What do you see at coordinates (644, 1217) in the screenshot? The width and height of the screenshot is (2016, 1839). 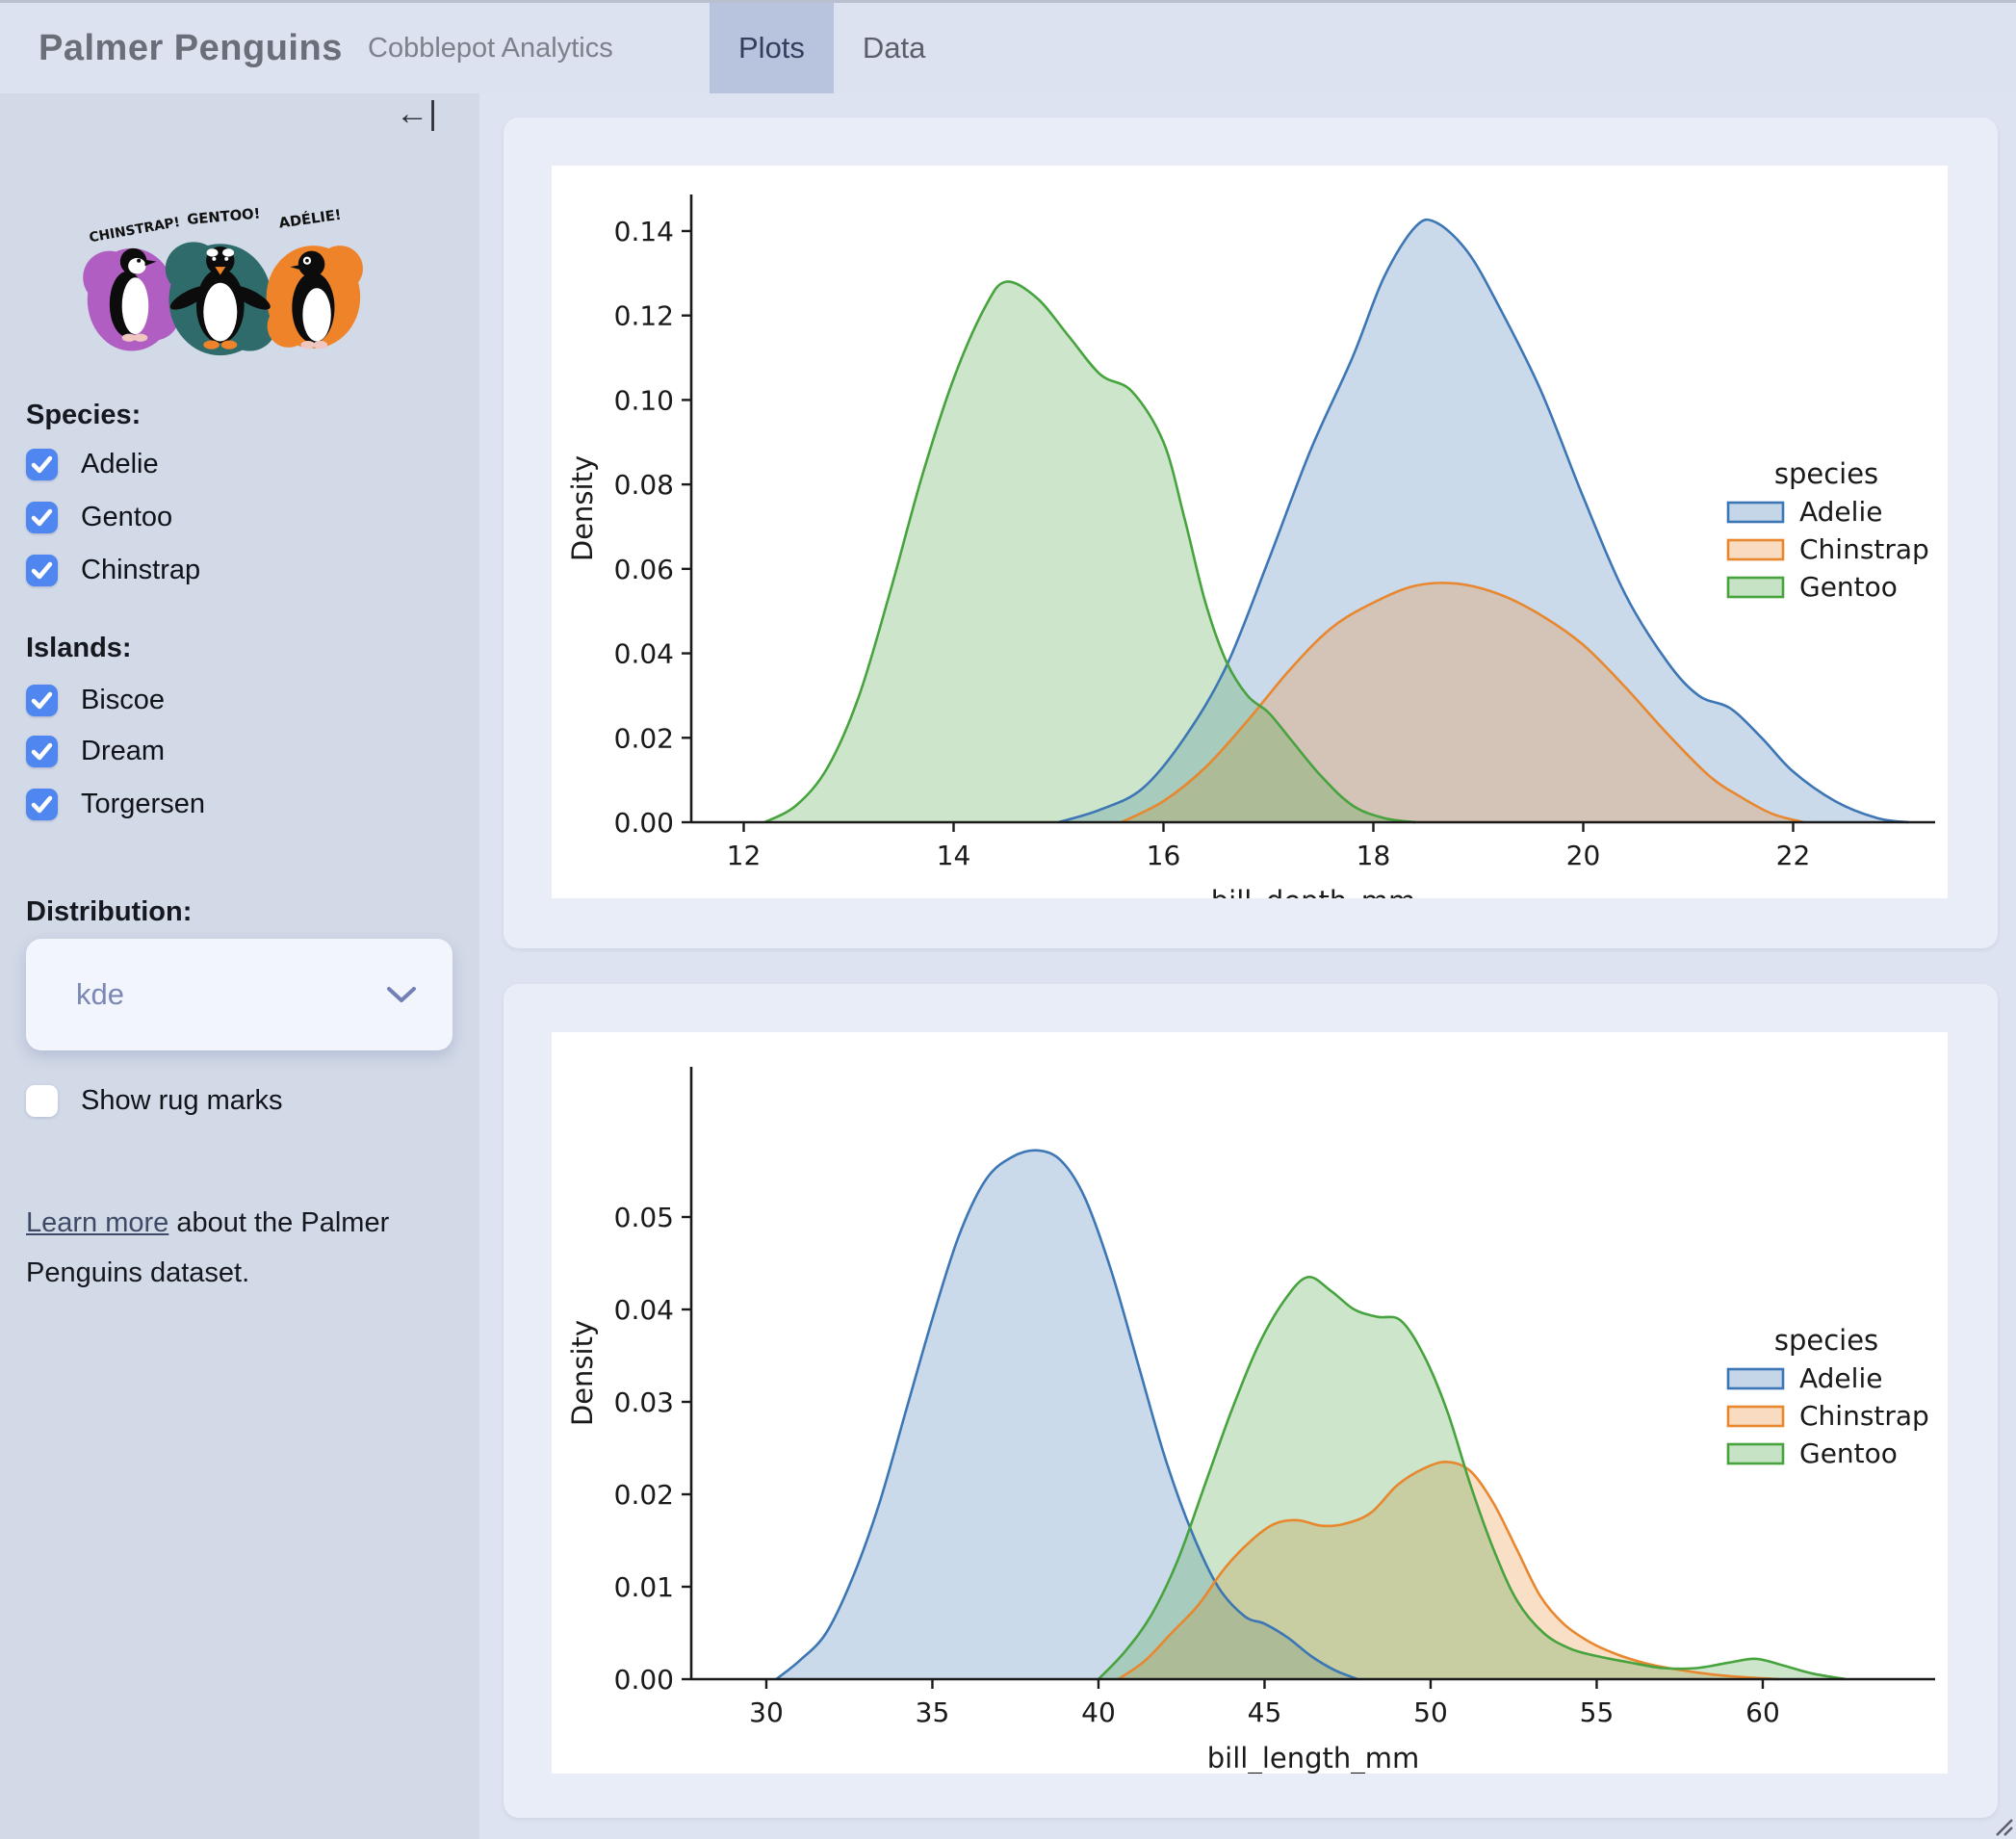 I see `y-axis-tick-label: 0.05` at bounding box center [644, 1217].